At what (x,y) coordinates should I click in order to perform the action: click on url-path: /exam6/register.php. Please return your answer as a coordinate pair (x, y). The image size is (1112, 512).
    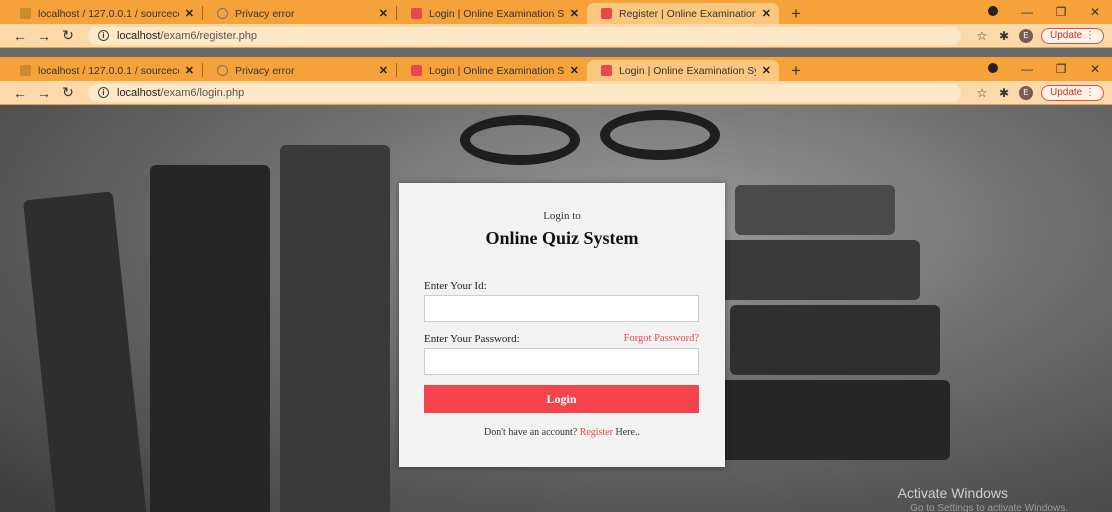
    Looking at the image, I should click on (209, 35).